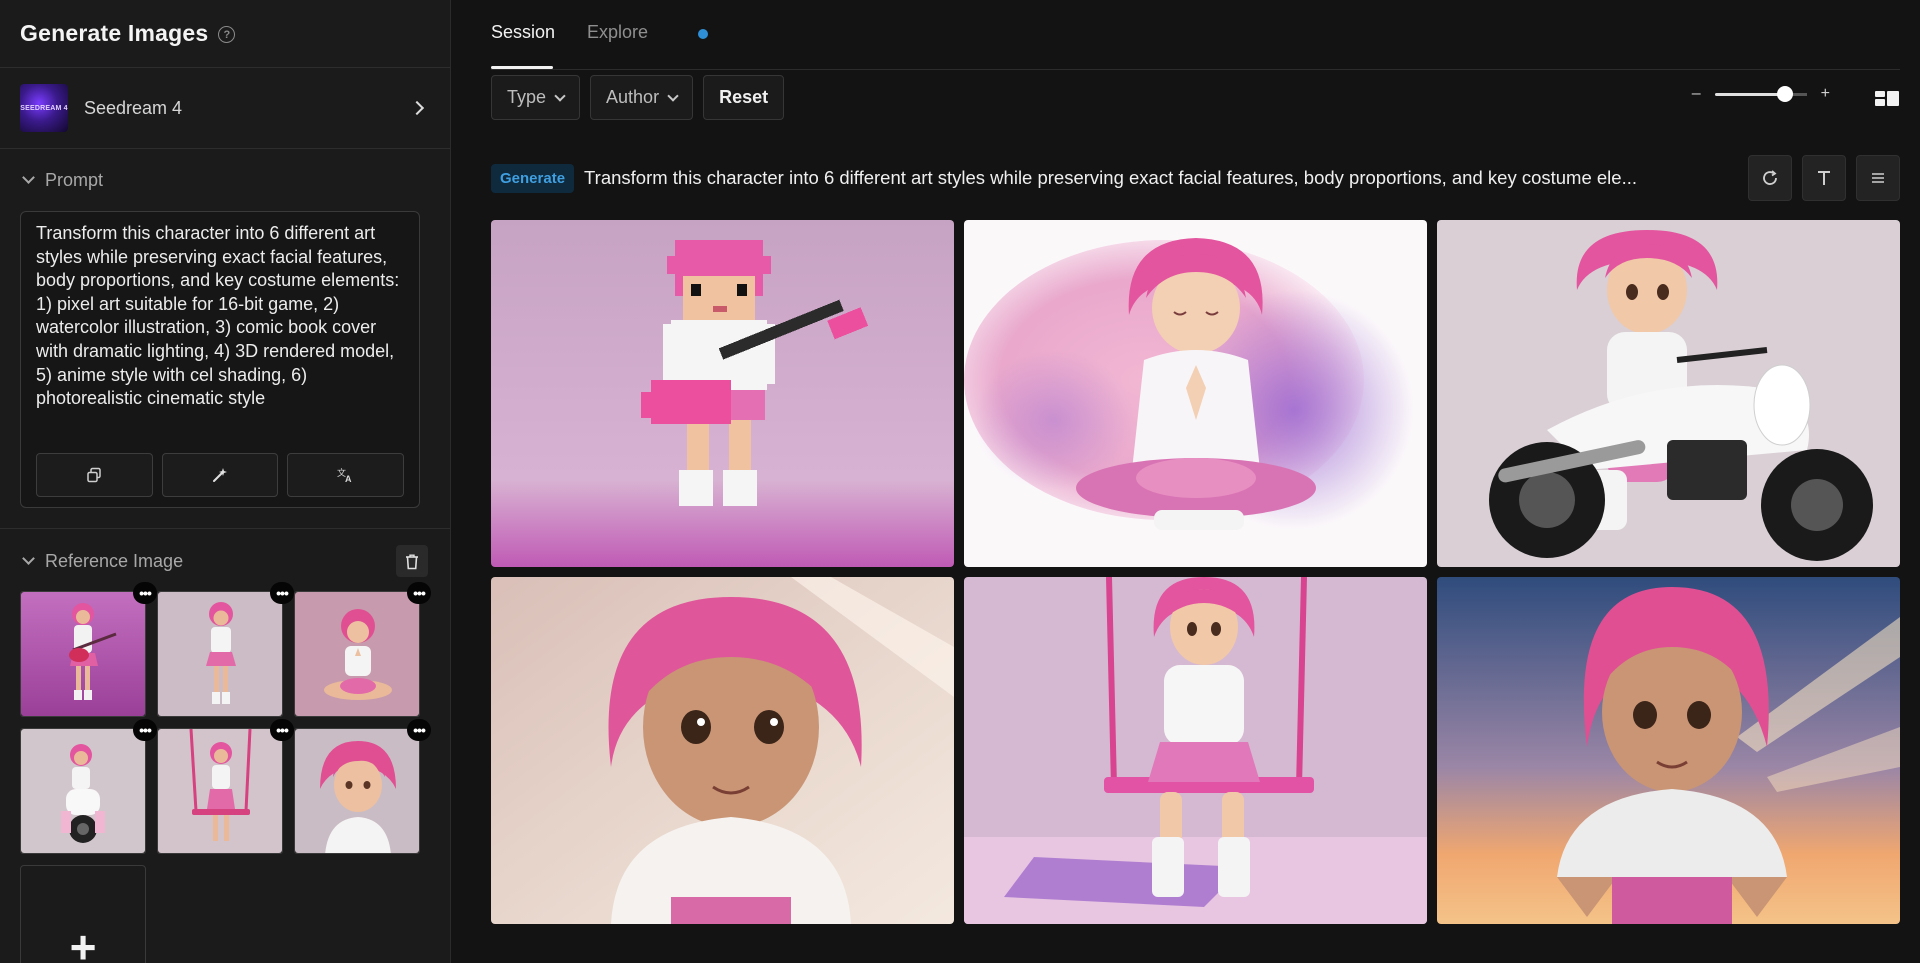 This screenshot has height=963, width=1920. What do you see at coordinates (225, 108) in the screenshot?
I see `model-selector: SEEDREAM 4 Seedream 4` at bounding box center [225, 108].